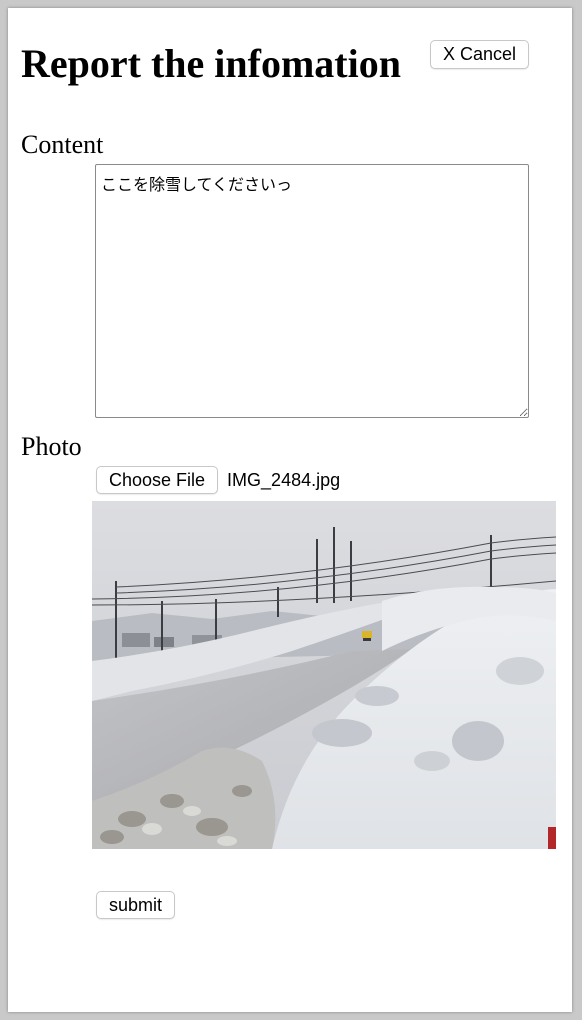  What do you see at coordinates (136, 905) in the screenshot?
I see `submit-button: submit` at bounding box center [136, 905].